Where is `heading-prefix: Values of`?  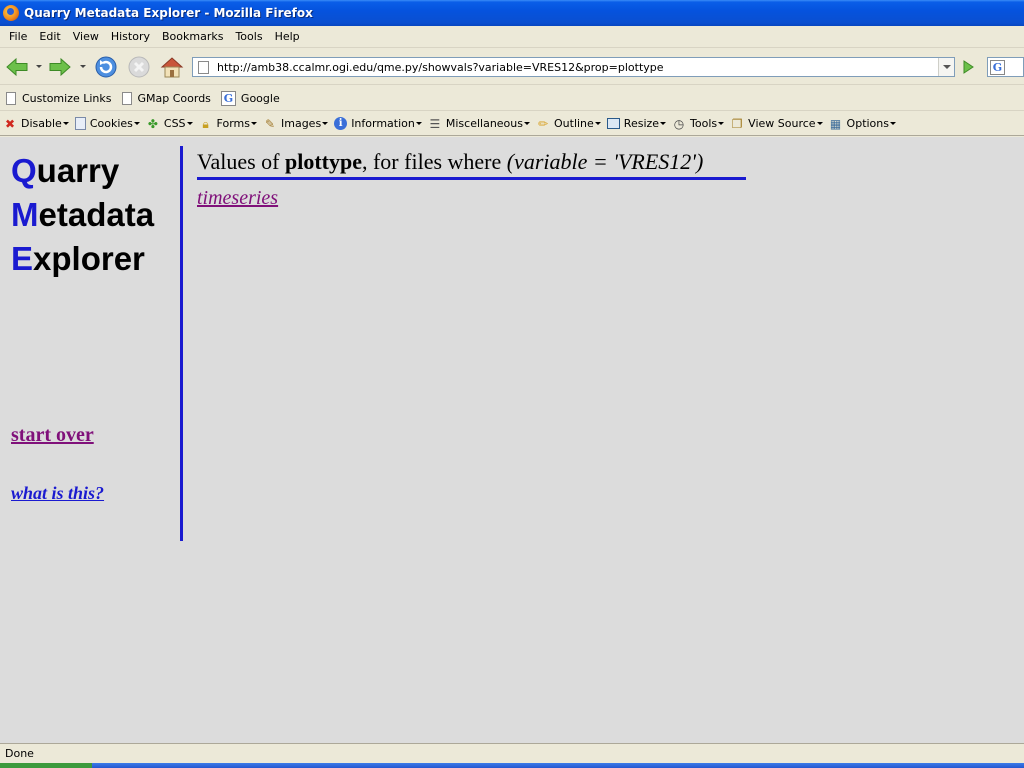
heading-prefix: Values of is located at coordinates (241, 161).